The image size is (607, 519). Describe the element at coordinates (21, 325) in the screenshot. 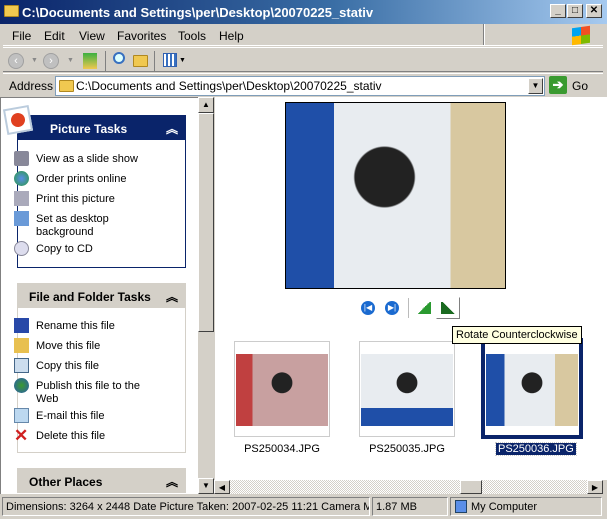

I see `rename-icon` at that location.